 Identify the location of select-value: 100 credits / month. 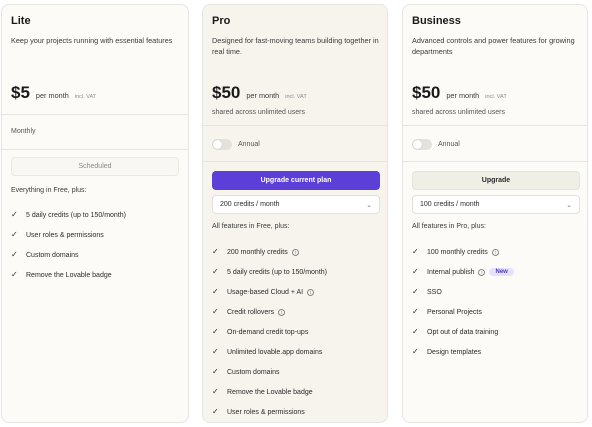
(450, 204).